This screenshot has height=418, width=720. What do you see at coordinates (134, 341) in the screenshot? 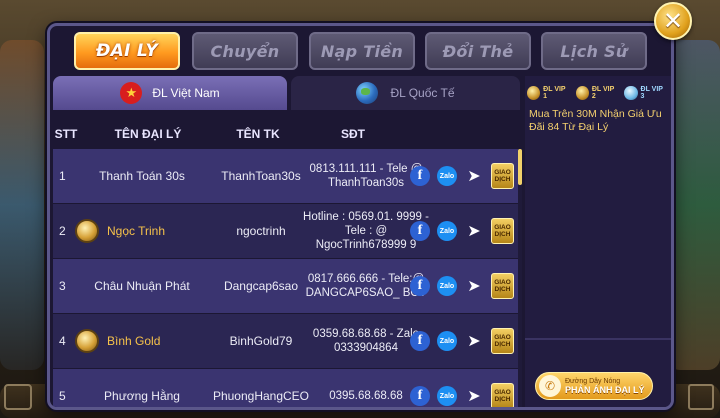
I see `row-agent-name: Bình Gold` at bounding box center [134, 341].